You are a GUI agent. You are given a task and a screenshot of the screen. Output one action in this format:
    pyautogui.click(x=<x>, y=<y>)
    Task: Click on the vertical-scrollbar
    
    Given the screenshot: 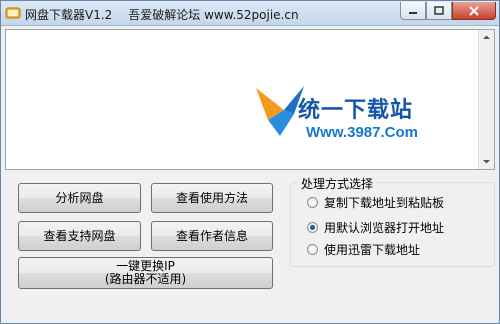 What is the action you would take?
    pyautogui.click(x=486, y=99)
    